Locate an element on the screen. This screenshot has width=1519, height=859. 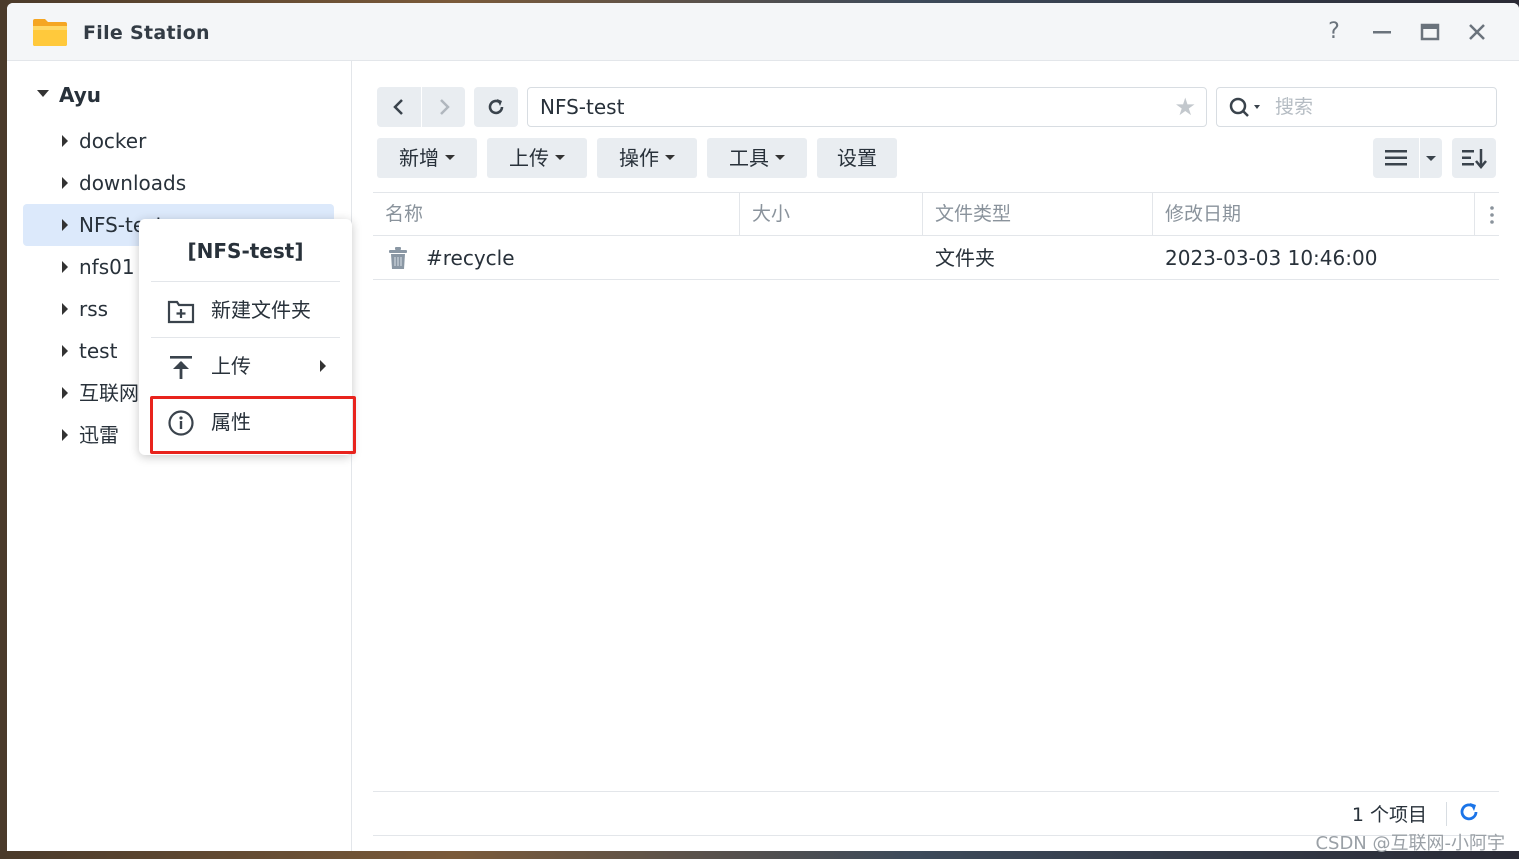
cell-modified: 2023-03-03 10:46:00 is located at coordinates (1271, 258).